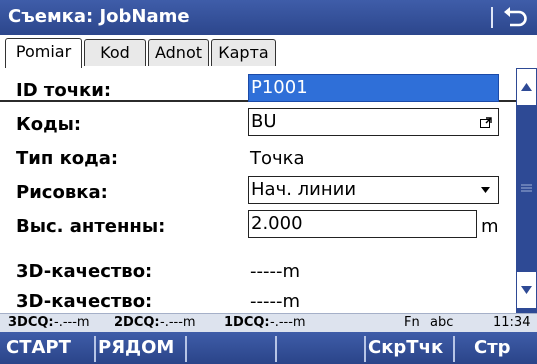 The image size is (537, 364). What do you see at coordinates (275, 271) in the screenshot?
I see `quality-3d-value: -----m` at bounding box center [275, 271].